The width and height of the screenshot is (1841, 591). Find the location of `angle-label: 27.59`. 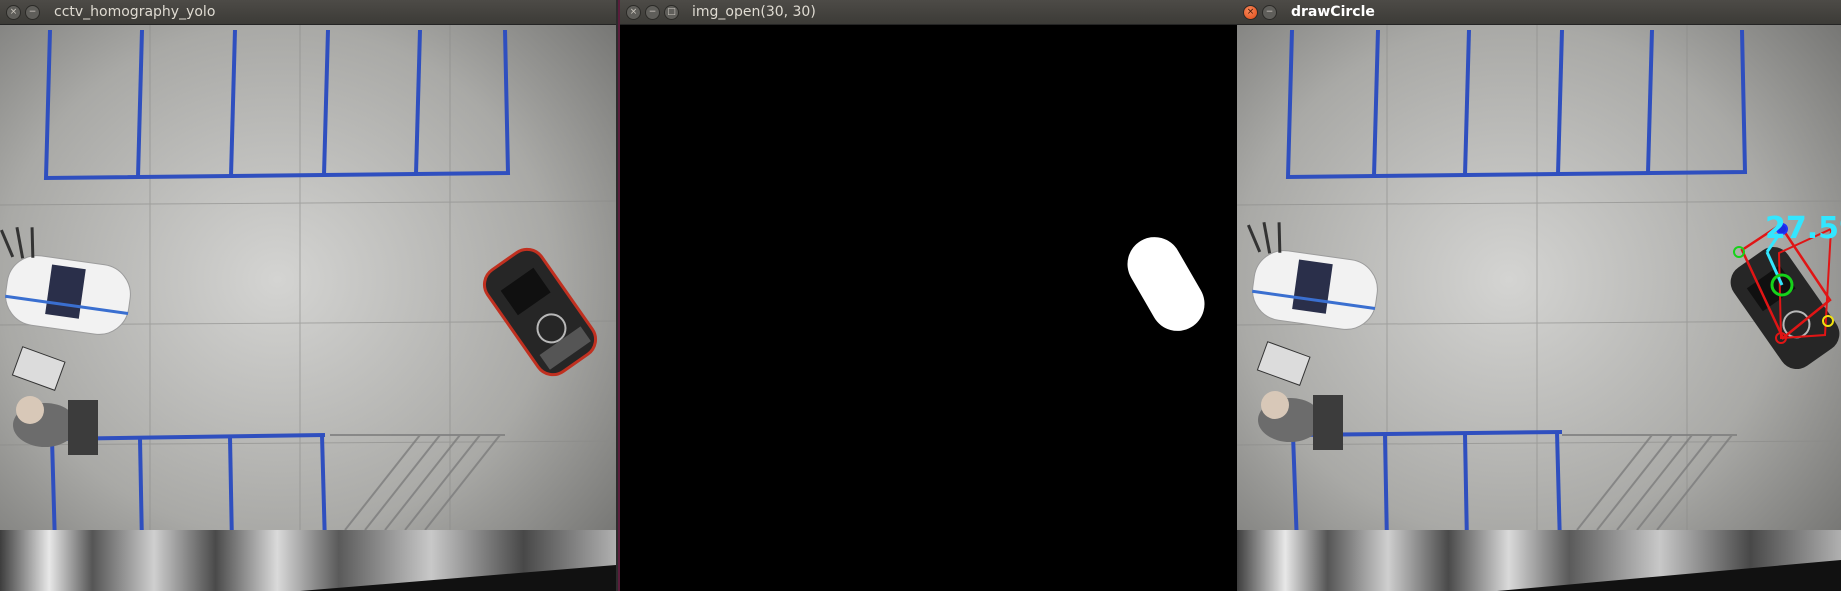

angle-label: 27.59 is located at coordinates (1803, 228).